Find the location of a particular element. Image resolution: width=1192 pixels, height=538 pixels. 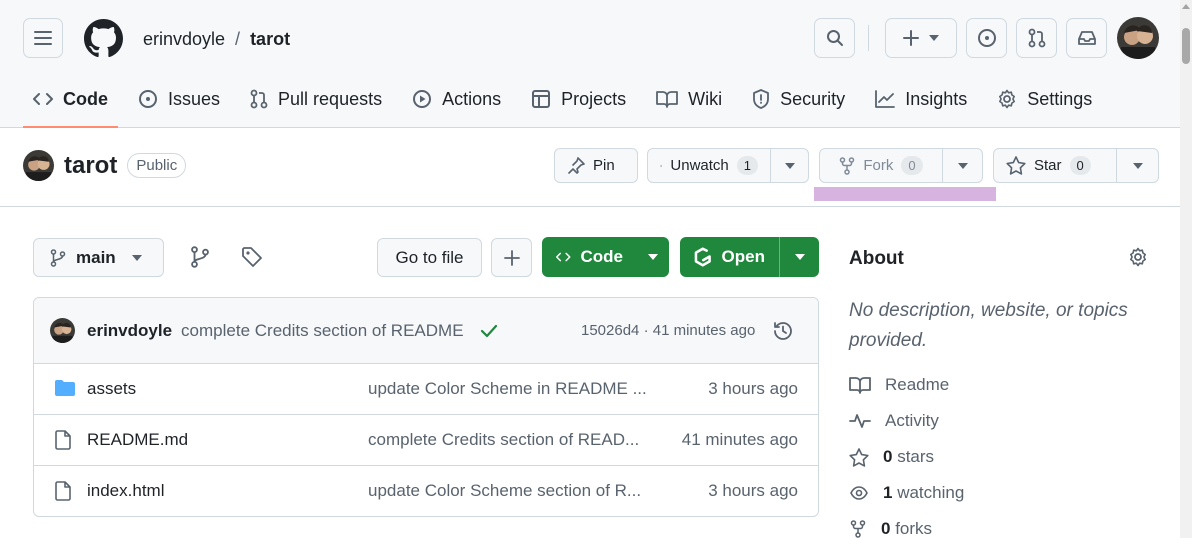

issues-button is located at coordinates (986, 38).